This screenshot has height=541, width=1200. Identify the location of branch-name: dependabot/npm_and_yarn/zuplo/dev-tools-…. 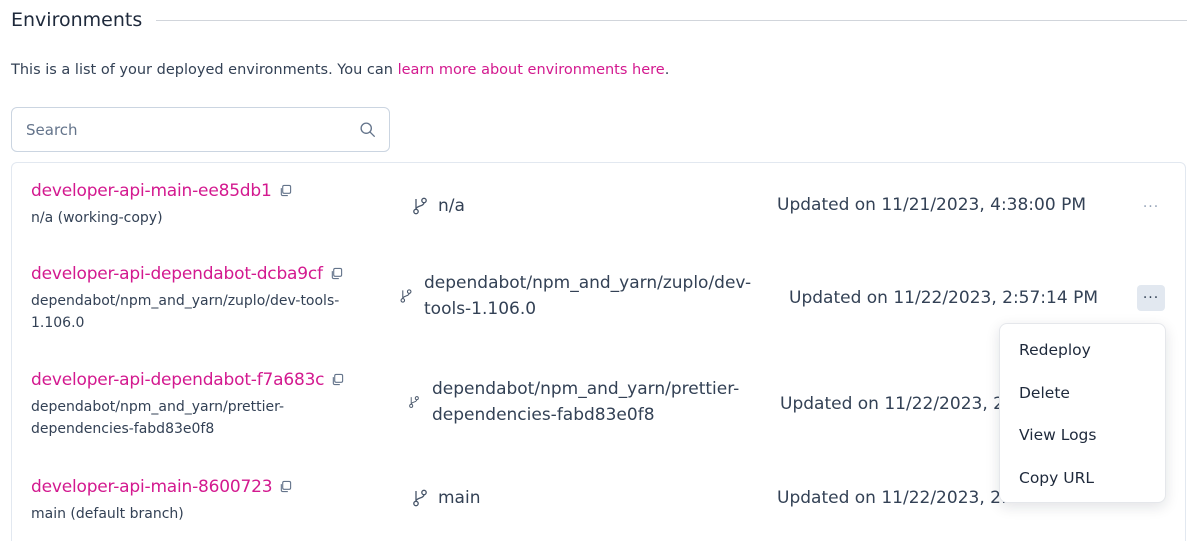
(588, 296).